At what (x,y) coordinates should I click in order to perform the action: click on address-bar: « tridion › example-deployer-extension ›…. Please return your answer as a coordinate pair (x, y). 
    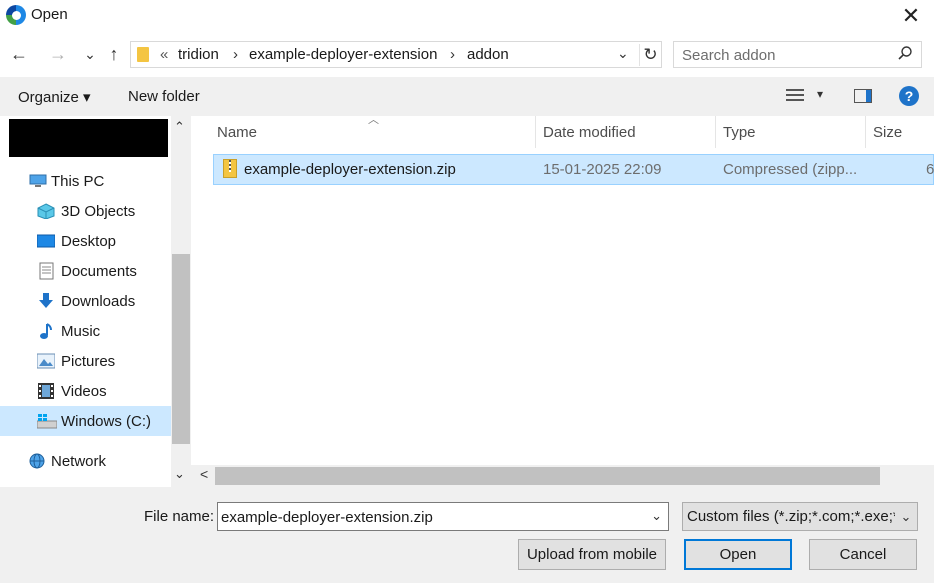
    Looking at the image, I should click on (396, 54).